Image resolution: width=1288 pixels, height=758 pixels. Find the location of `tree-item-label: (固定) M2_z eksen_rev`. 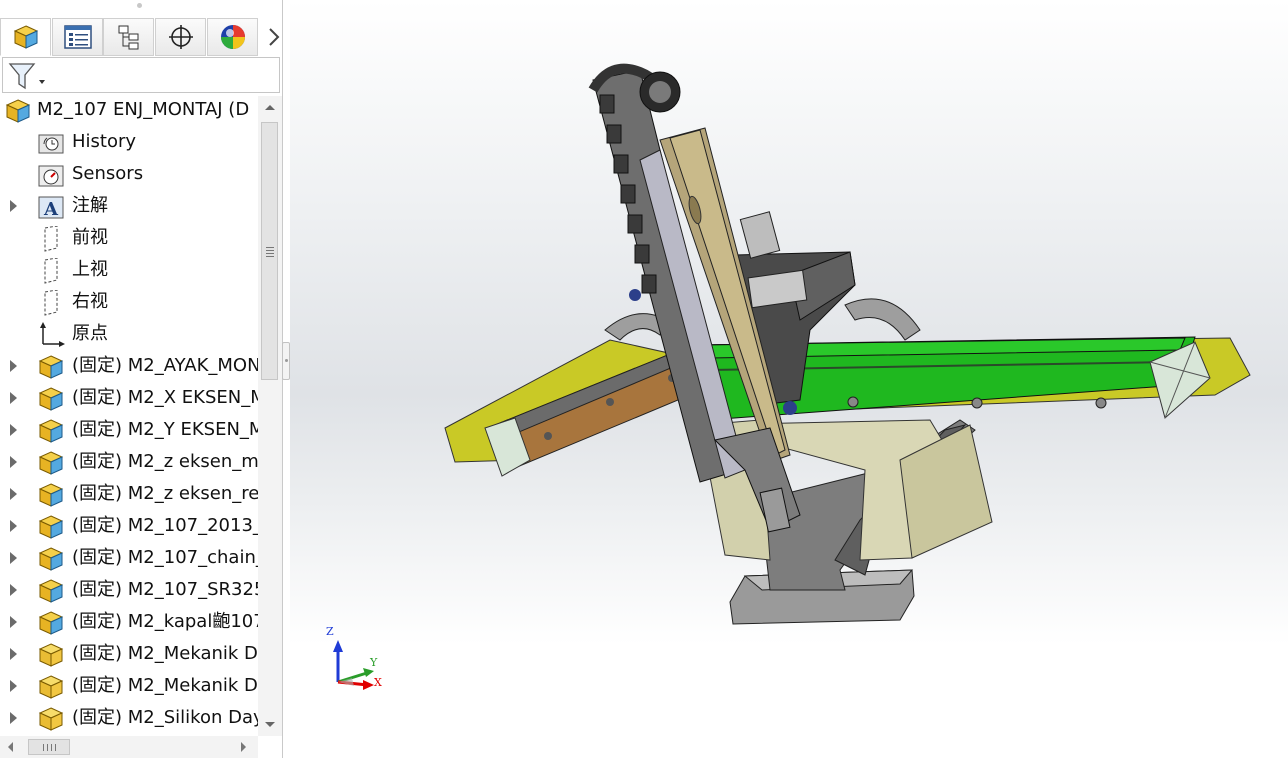

tree-item-label: (固定) M2_z eksen_rev is located at coordinates (165, 493).